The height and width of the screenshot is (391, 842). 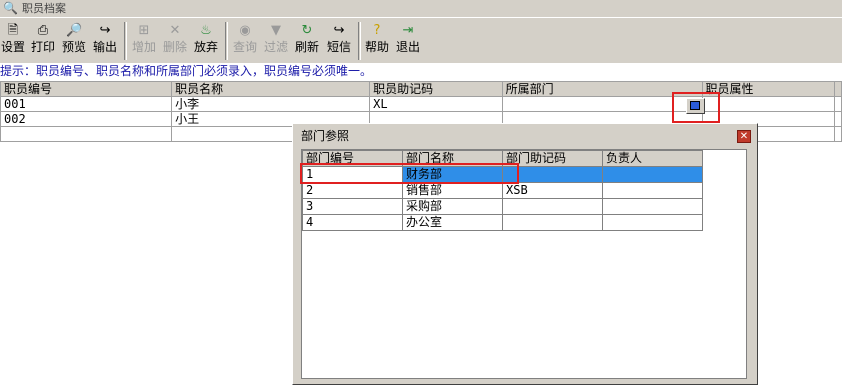 What do you see at coordinates (377, 30) in the screenshot?
I see `help-icon: ?` at bounding box center [377, 30].